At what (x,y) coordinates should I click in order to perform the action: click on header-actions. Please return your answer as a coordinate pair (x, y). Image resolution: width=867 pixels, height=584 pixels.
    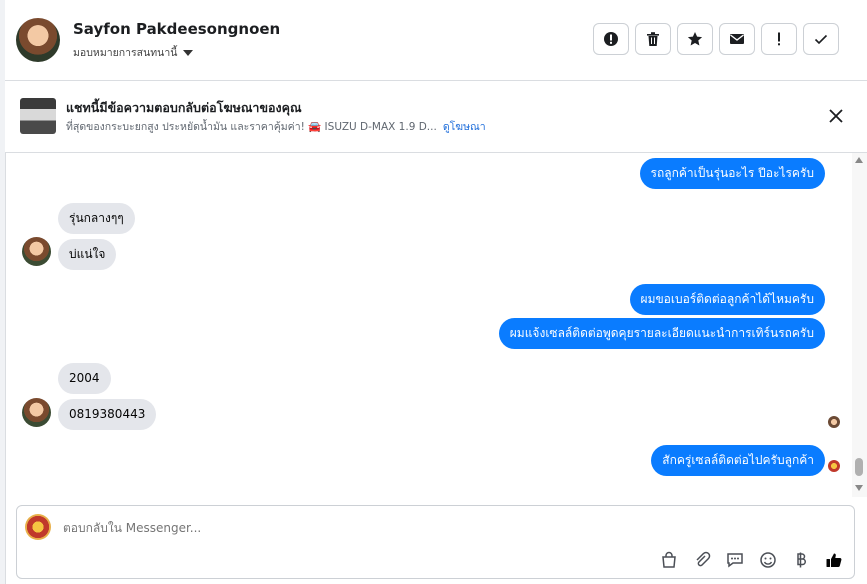
    Looking at the image, I should click on (716, 39).